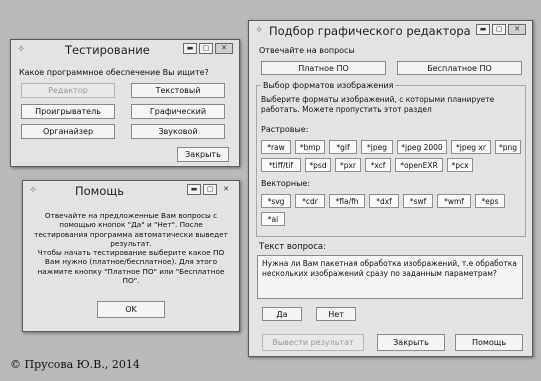 This screenshot has width=541, height=381. Describe the element at coordinates (276, 201) in the screenshot. I see `format-svg: *svg` at that location.